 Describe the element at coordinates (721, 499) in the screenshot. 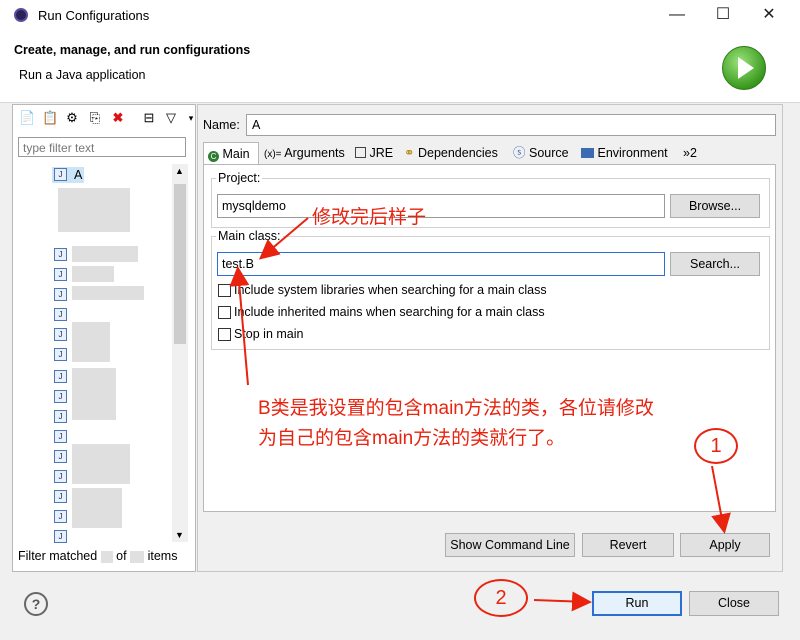

I see `arrow-to-apply` at that location.